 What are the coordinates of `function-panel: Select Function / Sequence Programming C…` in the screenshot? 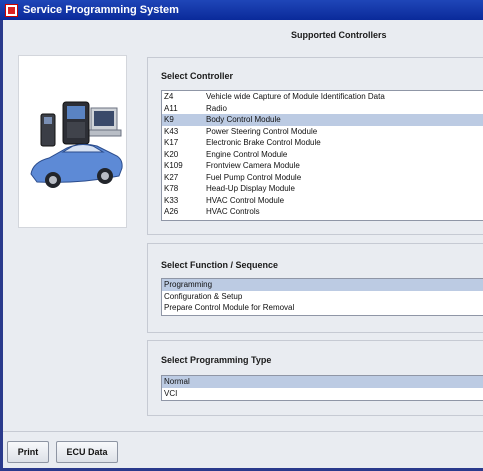 It's located at (315, 288).